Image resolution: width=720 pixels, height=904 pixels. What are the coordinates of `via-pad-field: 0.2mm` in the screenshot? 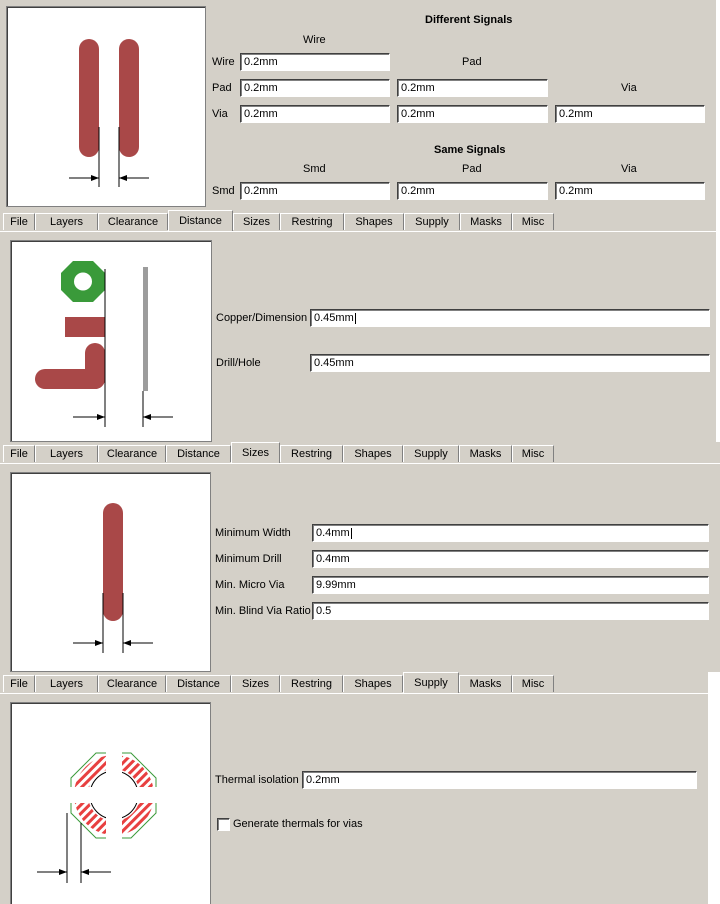 It's located at (472, 114).